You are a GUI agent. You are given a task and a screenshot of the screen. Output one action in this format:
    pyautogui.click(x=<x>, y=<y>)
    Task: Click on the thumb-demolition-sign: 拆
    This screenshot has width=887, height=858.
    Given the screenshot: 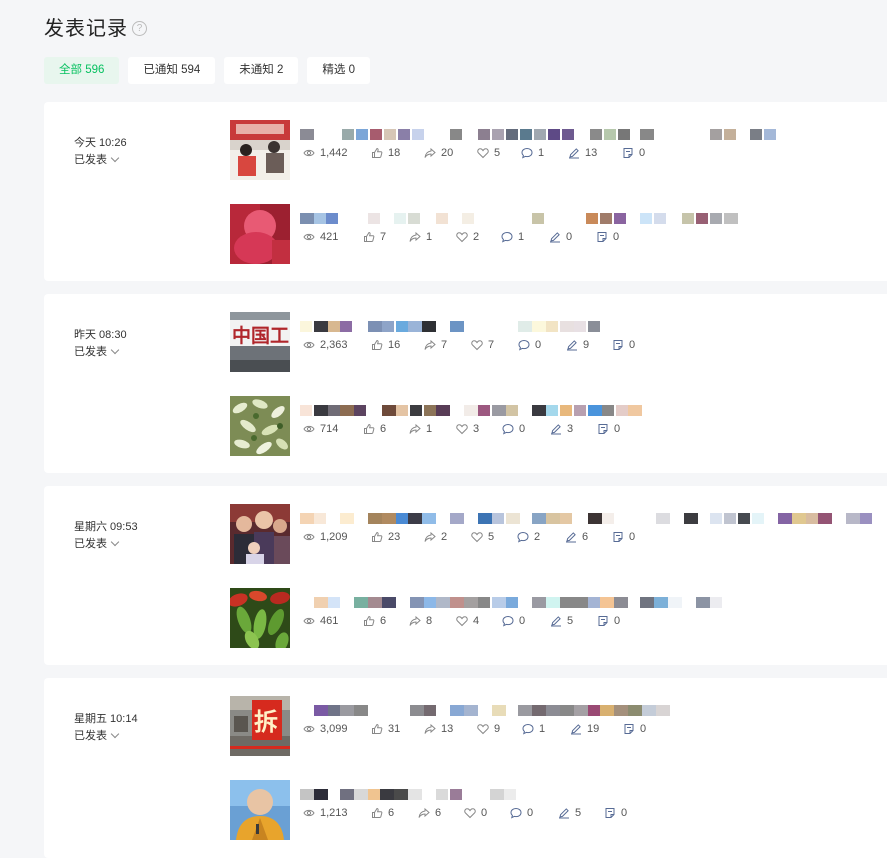 What is the action you would take?
    pyautogui.click(x=260, y=726)
    